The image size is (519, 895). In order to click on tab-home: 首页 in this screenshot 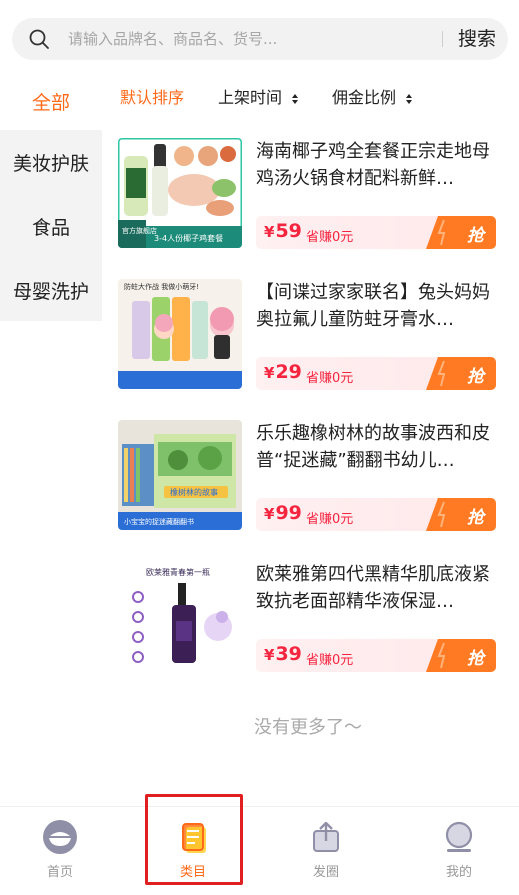, I will do `click(60, 851)`.